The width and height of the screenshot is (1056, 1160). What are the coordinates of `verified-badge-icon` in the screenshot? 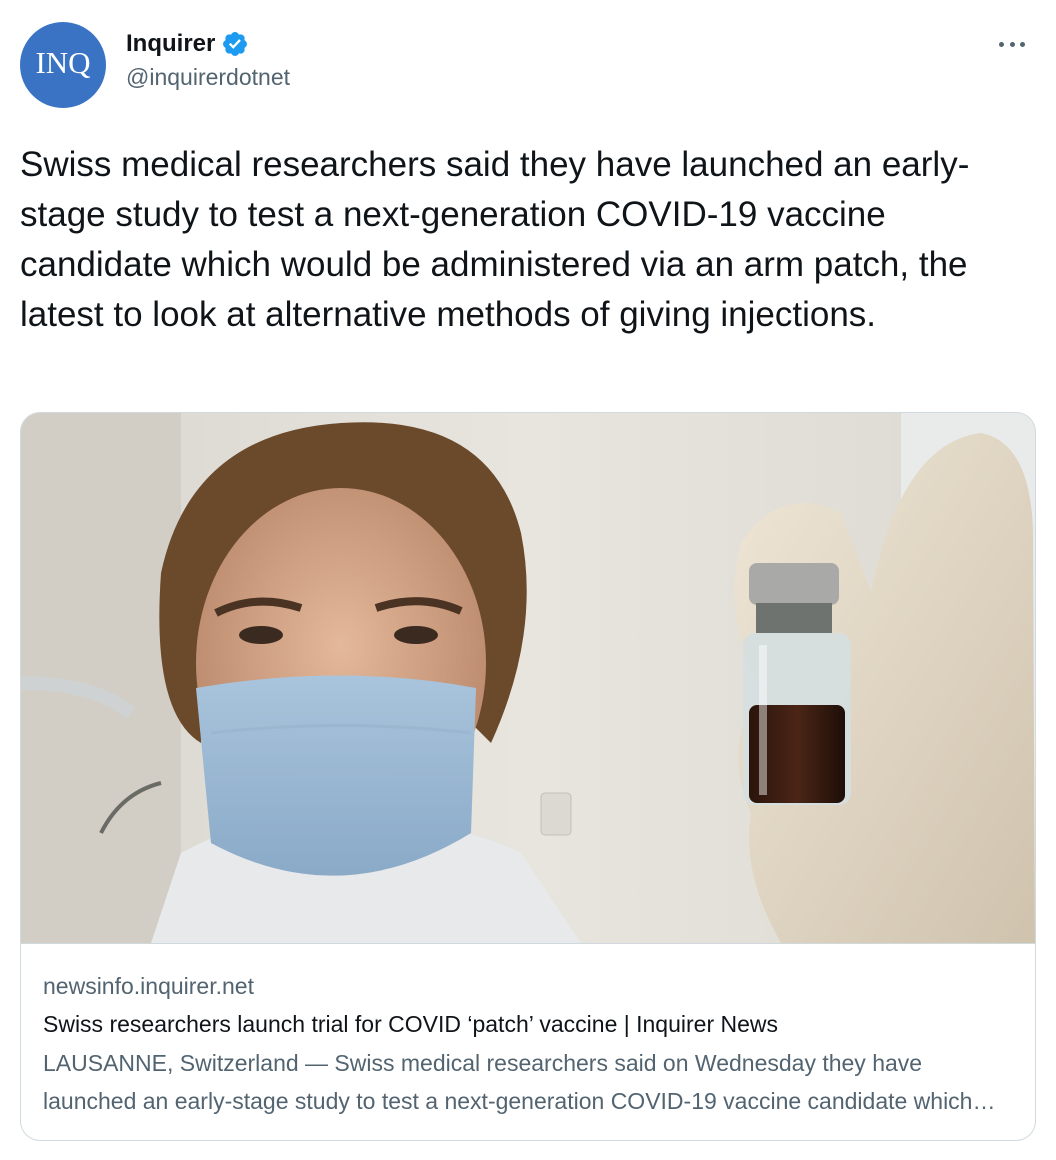 It's located at (235, 44).